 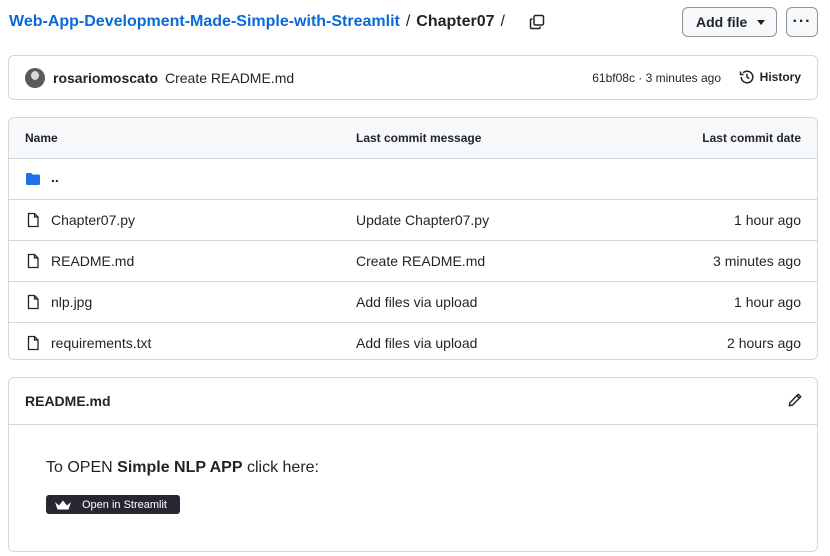 What do you see at coordinates (764, 343) in the screenshot?
I see `file-commit-date: 2 hours ago` at bounding box center [764, 343].